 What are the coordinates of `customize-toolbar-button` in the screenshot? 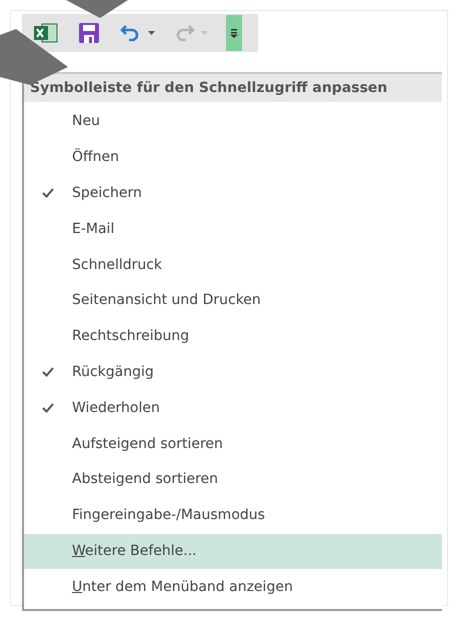 It's located at (234, 33).